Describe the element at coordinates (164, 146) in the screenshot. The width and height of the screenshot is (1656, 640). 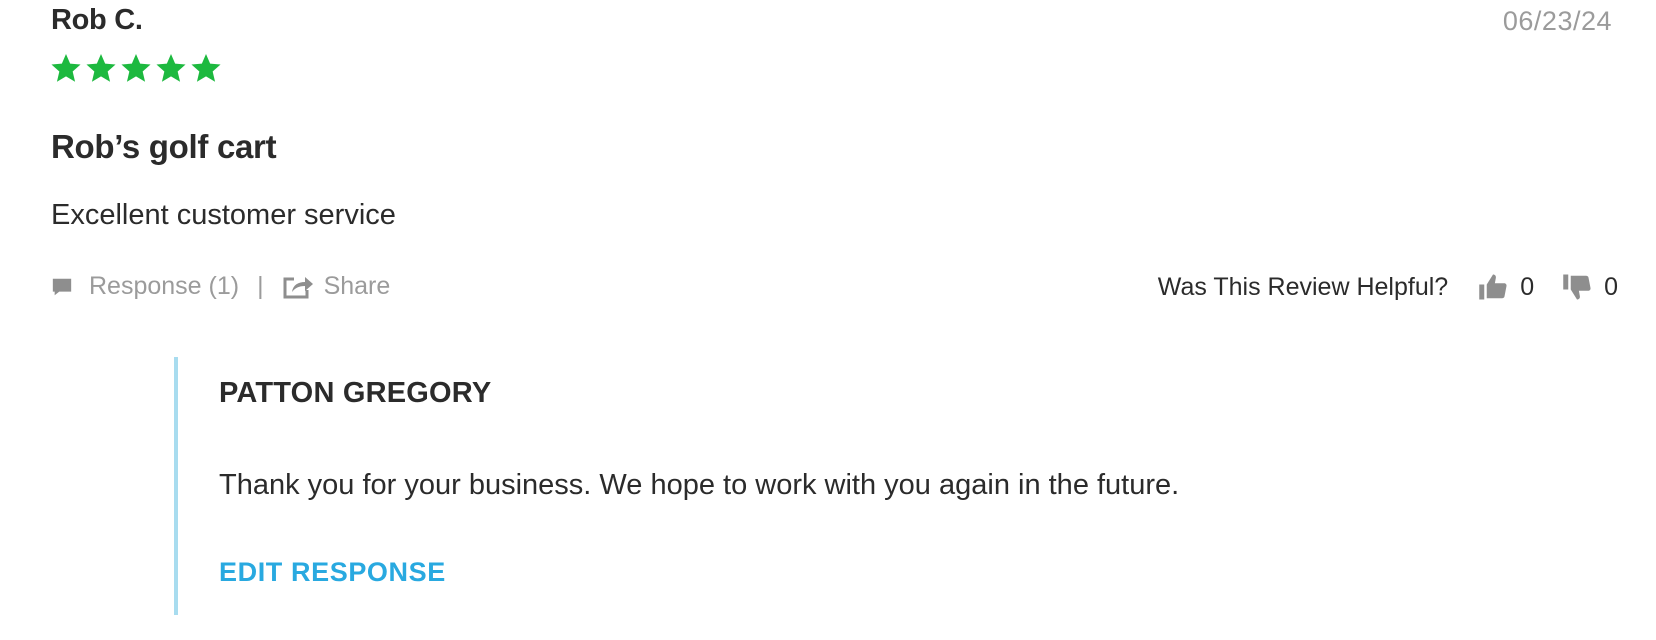
I see `review-title: Rob’s golf cart` at that location.